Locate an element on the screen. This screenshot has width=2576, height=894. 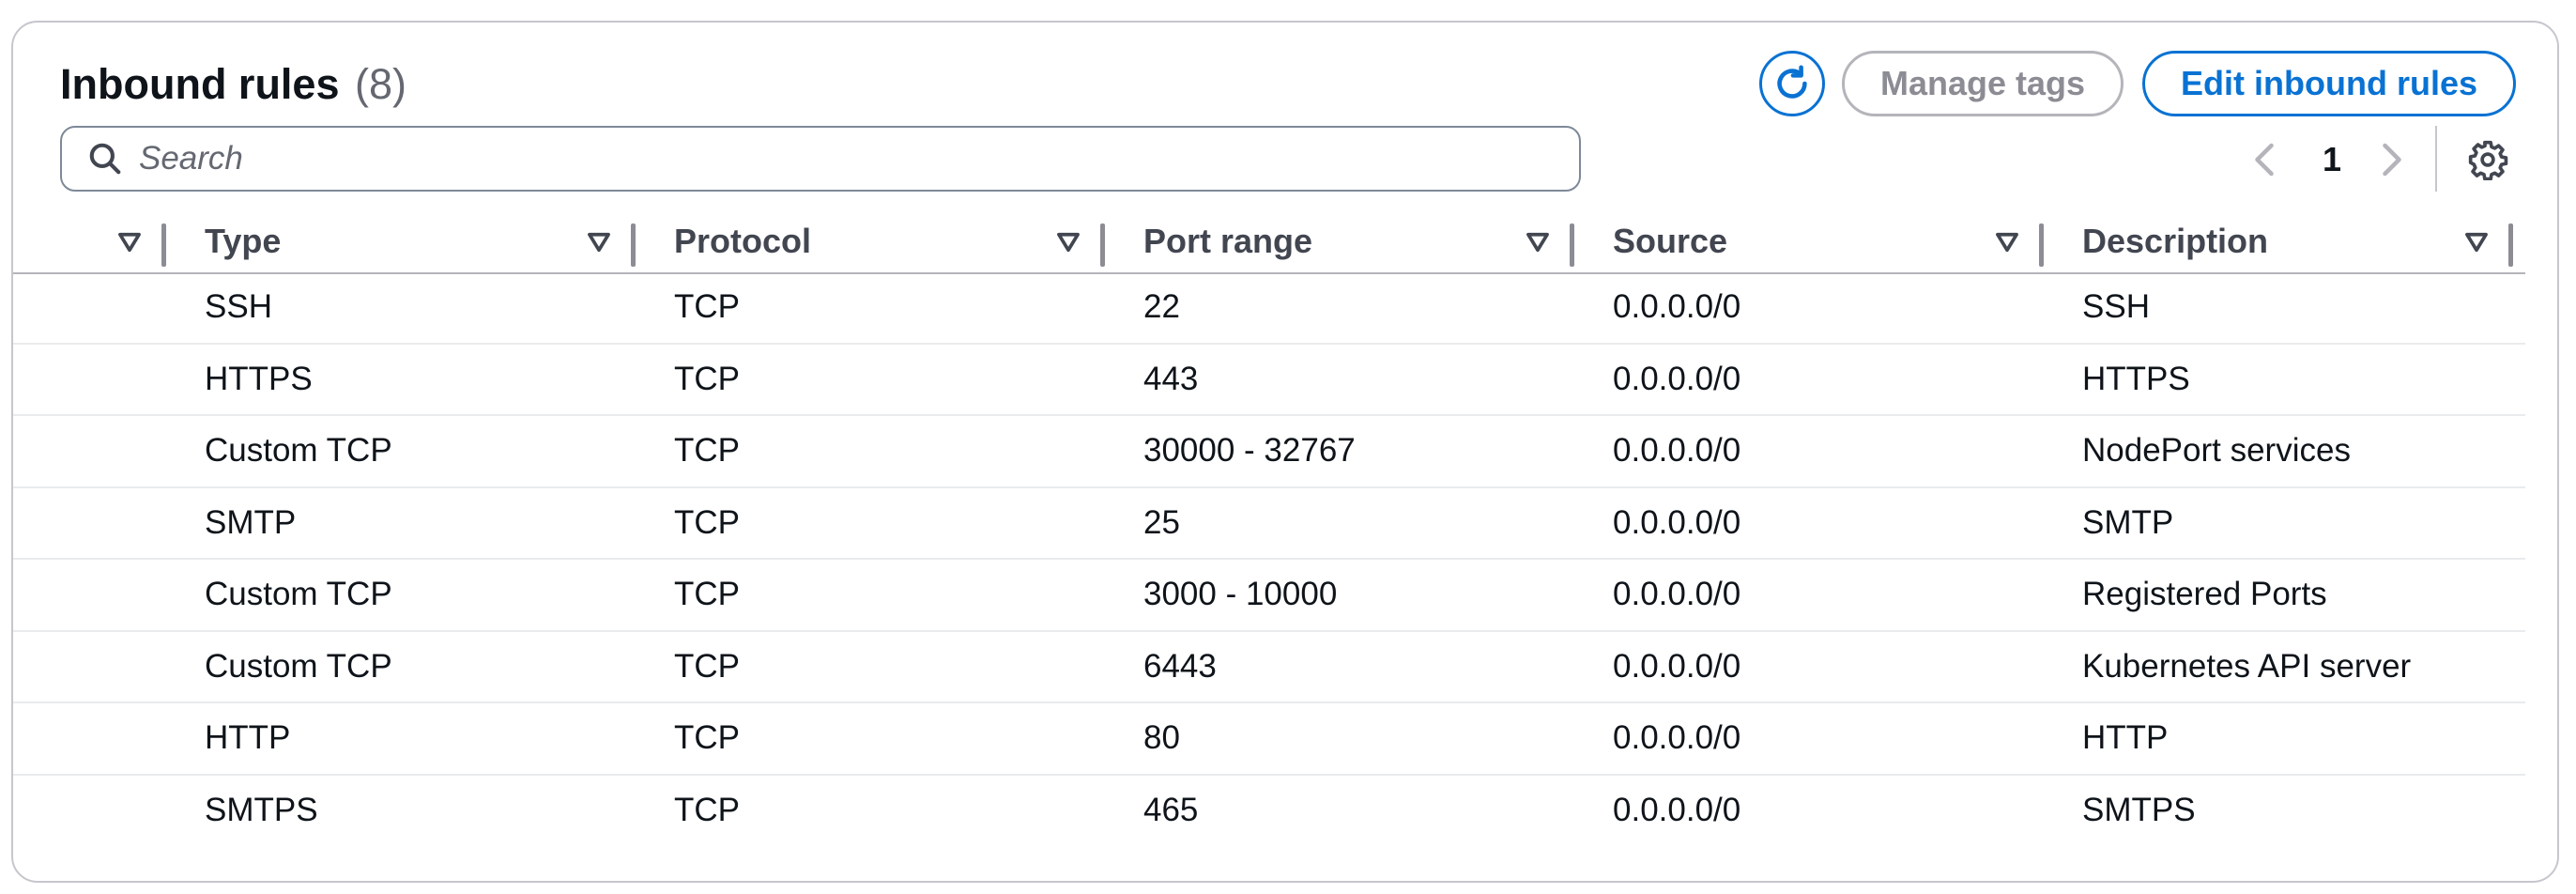
table-row: SMTP TCP 25 0.0.0.0/0 SMTP is located at coordinates (1269, 524).